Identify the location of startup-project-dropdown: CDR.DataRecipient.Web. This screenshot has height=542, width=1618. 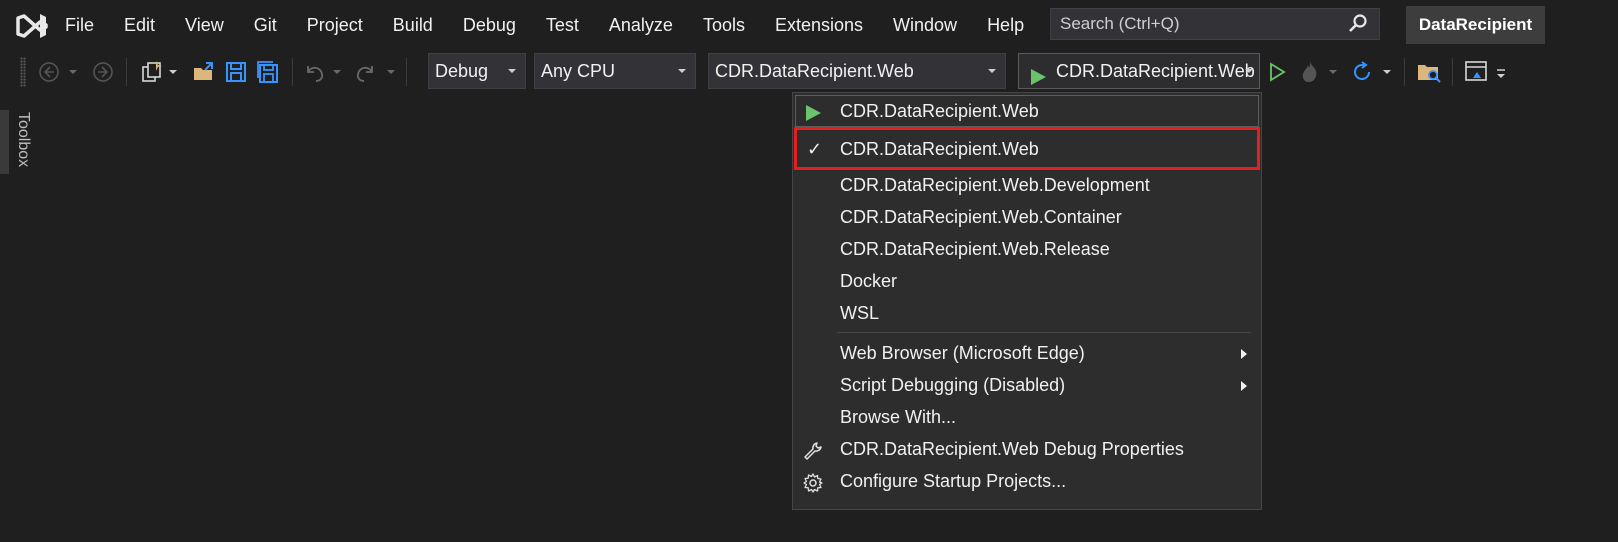
(857, 71).